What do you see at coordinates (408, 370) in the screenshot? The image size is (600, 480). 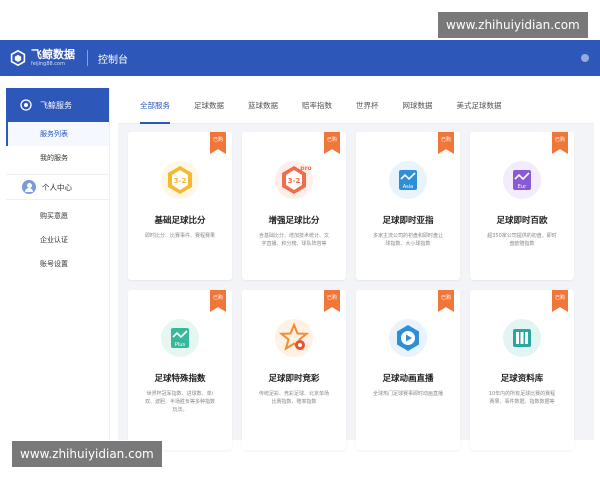 I see `service-card: 已购 足球动画直播 全球热门足球赛事即时动画直播` at bounding box center [408, 370].